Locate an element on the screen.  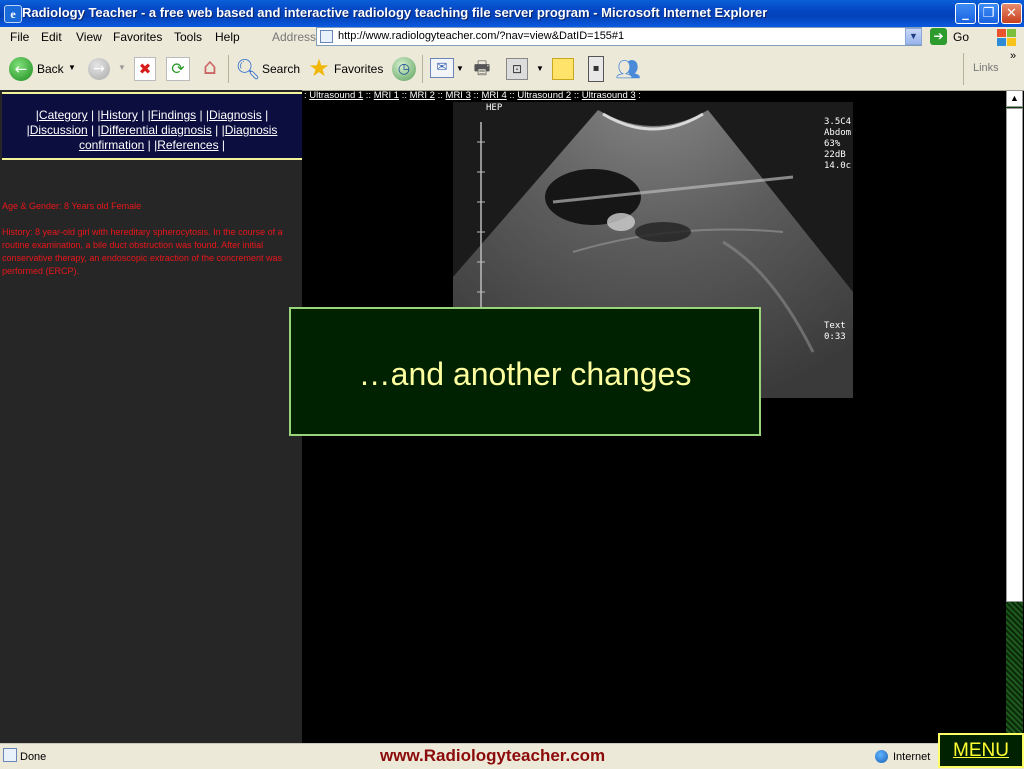
series-link-mri-2: MRI 2 is located at coordinates (422, 95).